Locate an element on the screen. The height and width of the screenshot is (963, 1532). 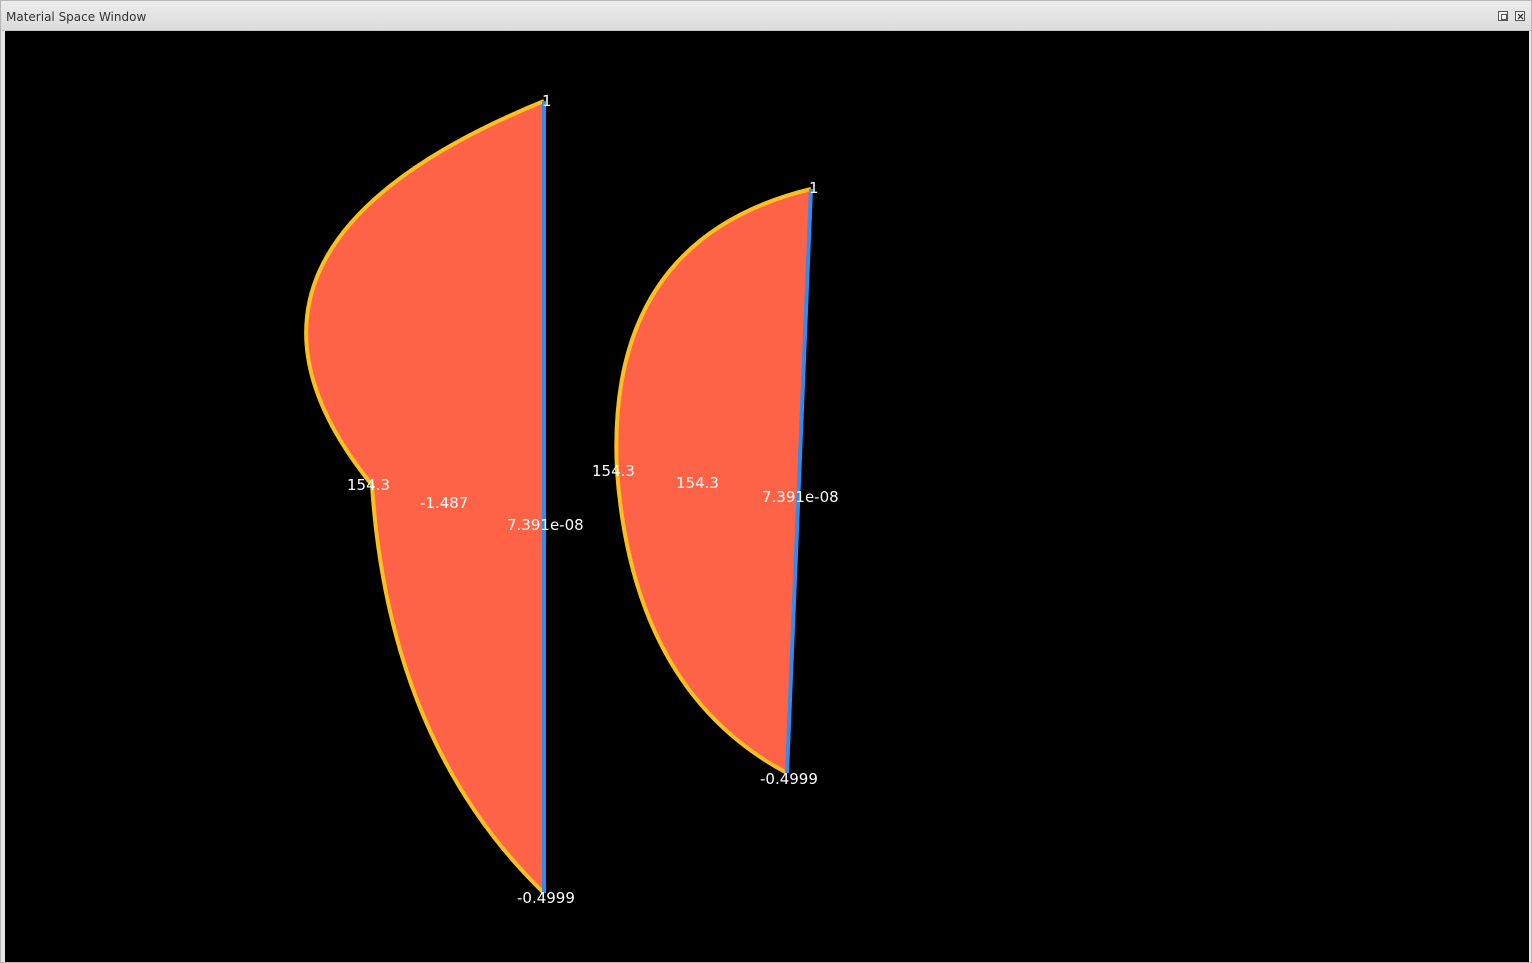
left-arc-mid-label: 154.3 is located at coordinates (368, 485).